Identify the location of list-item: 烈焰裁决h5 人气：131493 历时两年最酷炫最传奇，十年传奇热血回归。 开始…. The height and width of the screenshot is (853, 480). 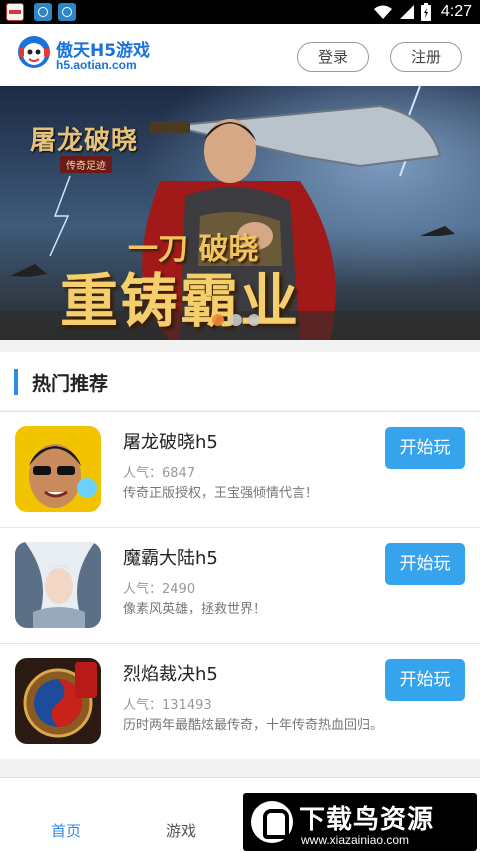
(240, 701).